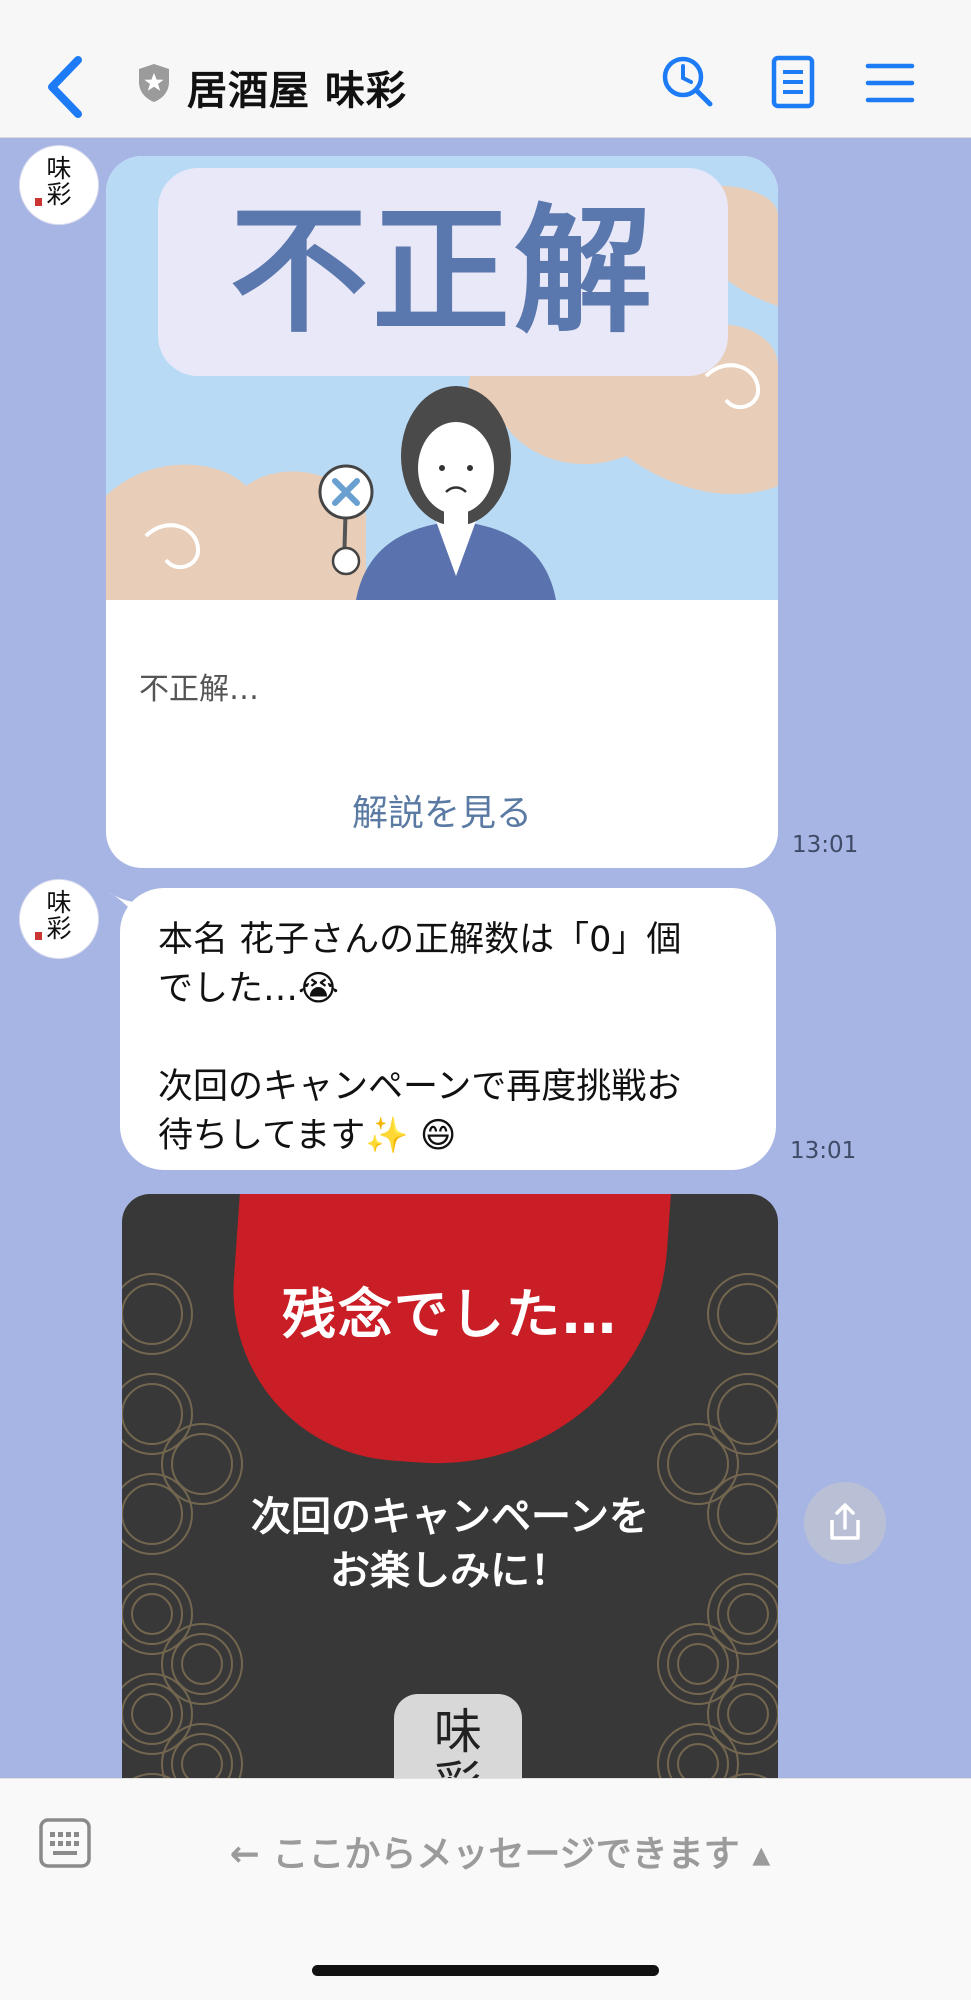 Image resolution: width=971 pixels, height=2000 pixels. Describe the element at coordinates (485, 1851) in the screenshot. I see `message-hint: ← ここからメッセージできます ▴` at that location.